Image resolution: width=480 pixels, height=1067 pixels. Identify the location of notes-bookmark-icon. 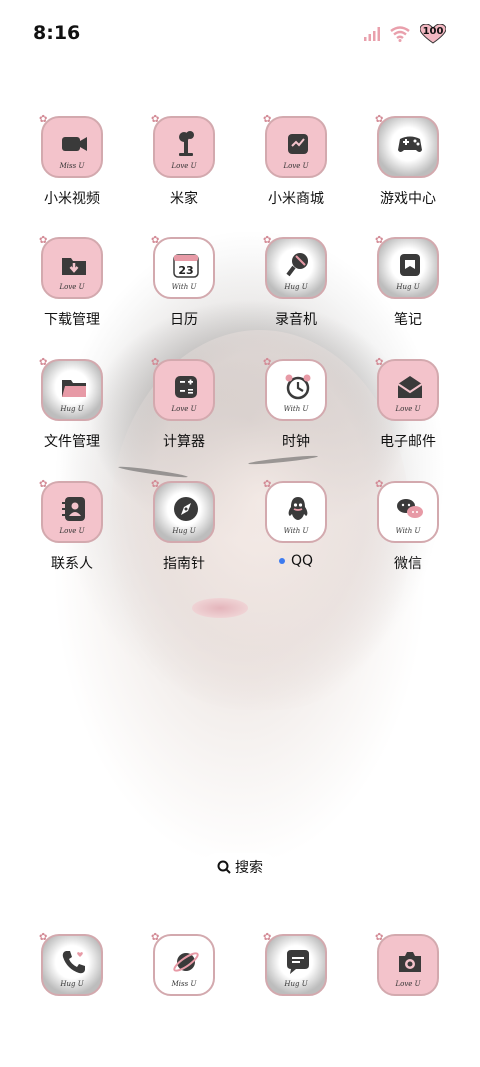
(410, 265).